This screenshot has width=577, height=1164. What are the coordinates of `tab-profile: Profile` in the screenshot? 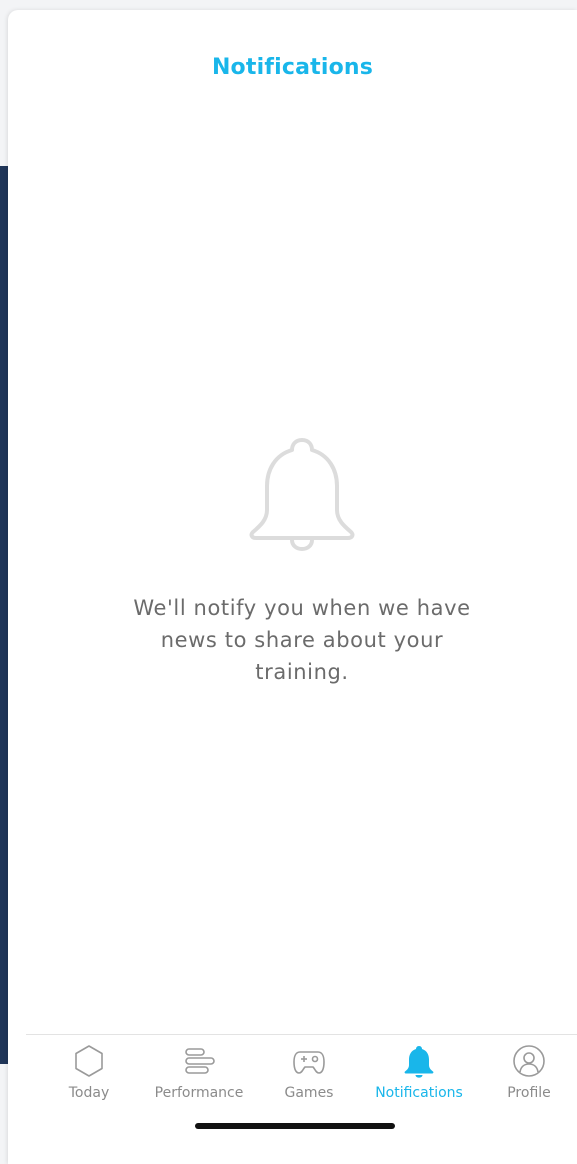 It's located at (525, 1075).